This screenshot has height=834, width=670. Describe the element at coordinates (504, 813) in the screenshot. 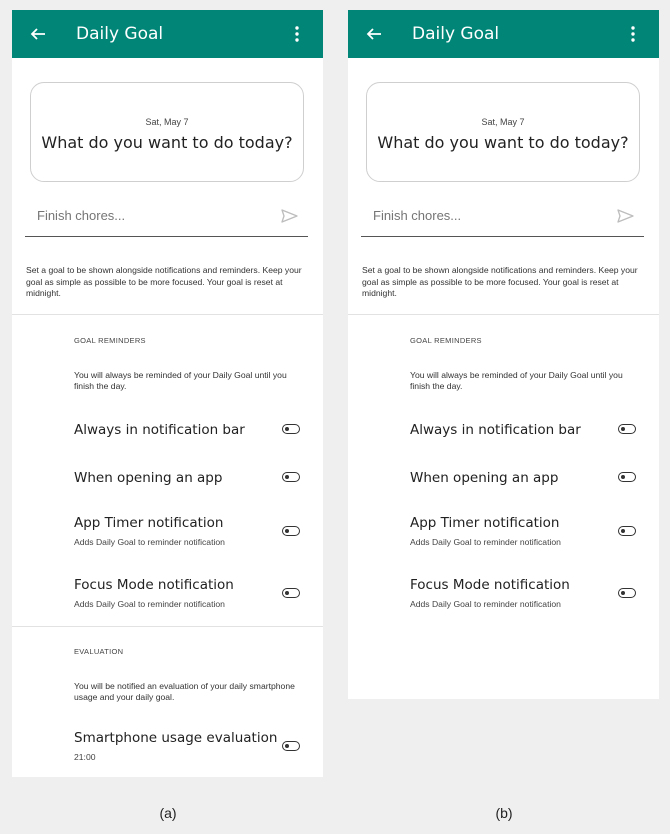

I see `caption-b: (b)` at that location.